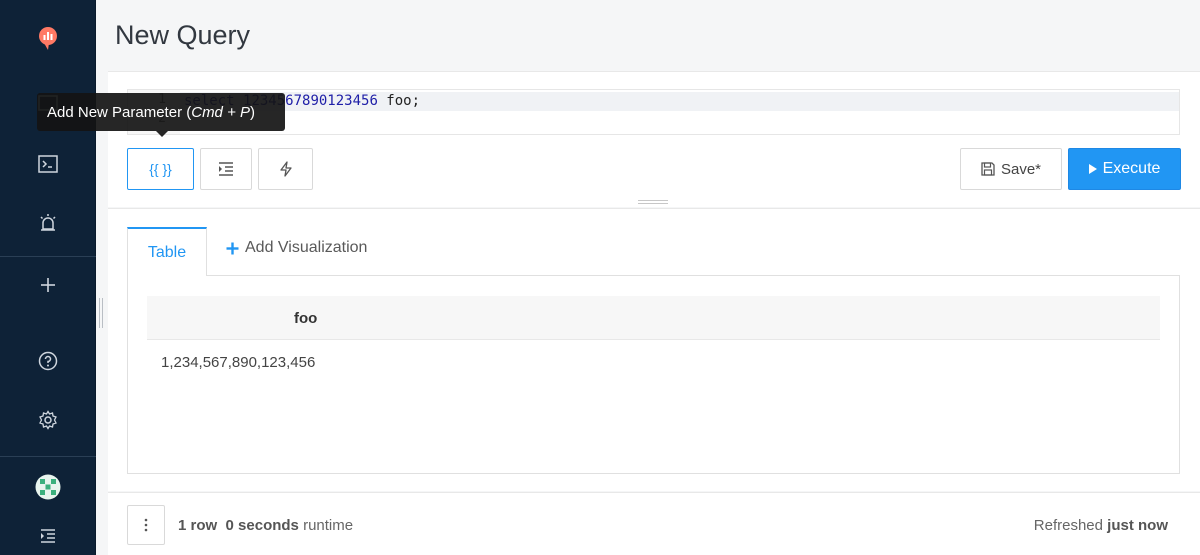 Image resolution: width=1200 pixels, height=555 pixels. What do you see at coordinates (221, 112) in the screenshot?
I see `tooltip-shortcut: Cmd + P` at bounding box center [221, 112].